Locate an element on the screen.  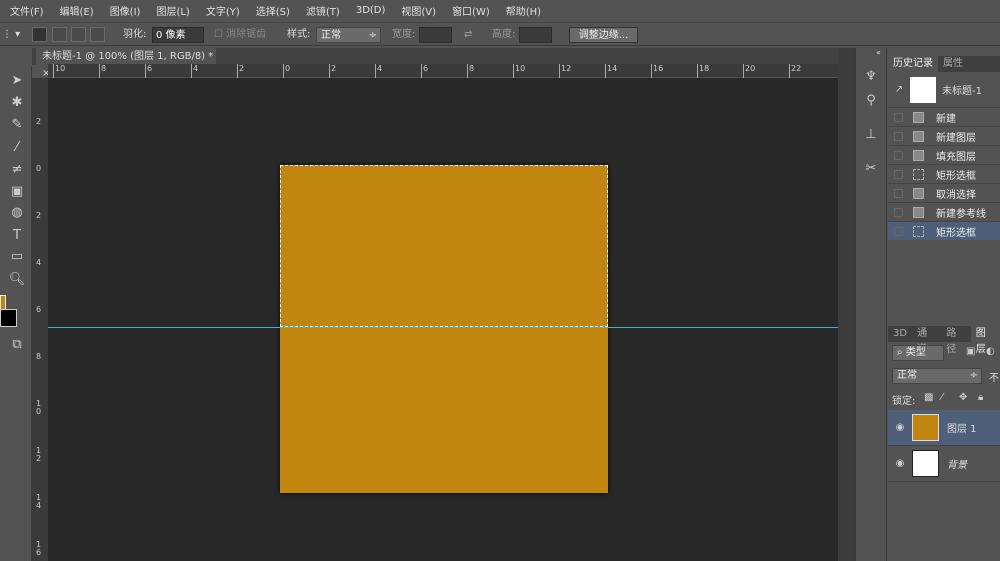
menu-view: 视图(V) is located at coordinates (416, 10).